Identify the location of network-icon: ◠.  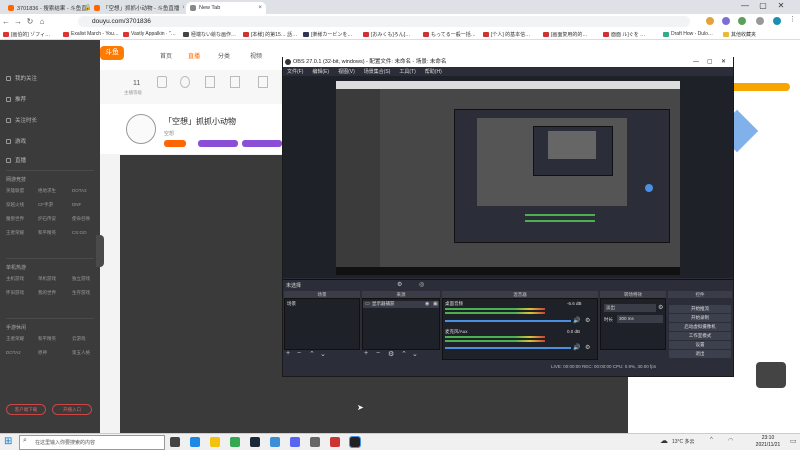
(730, 440).